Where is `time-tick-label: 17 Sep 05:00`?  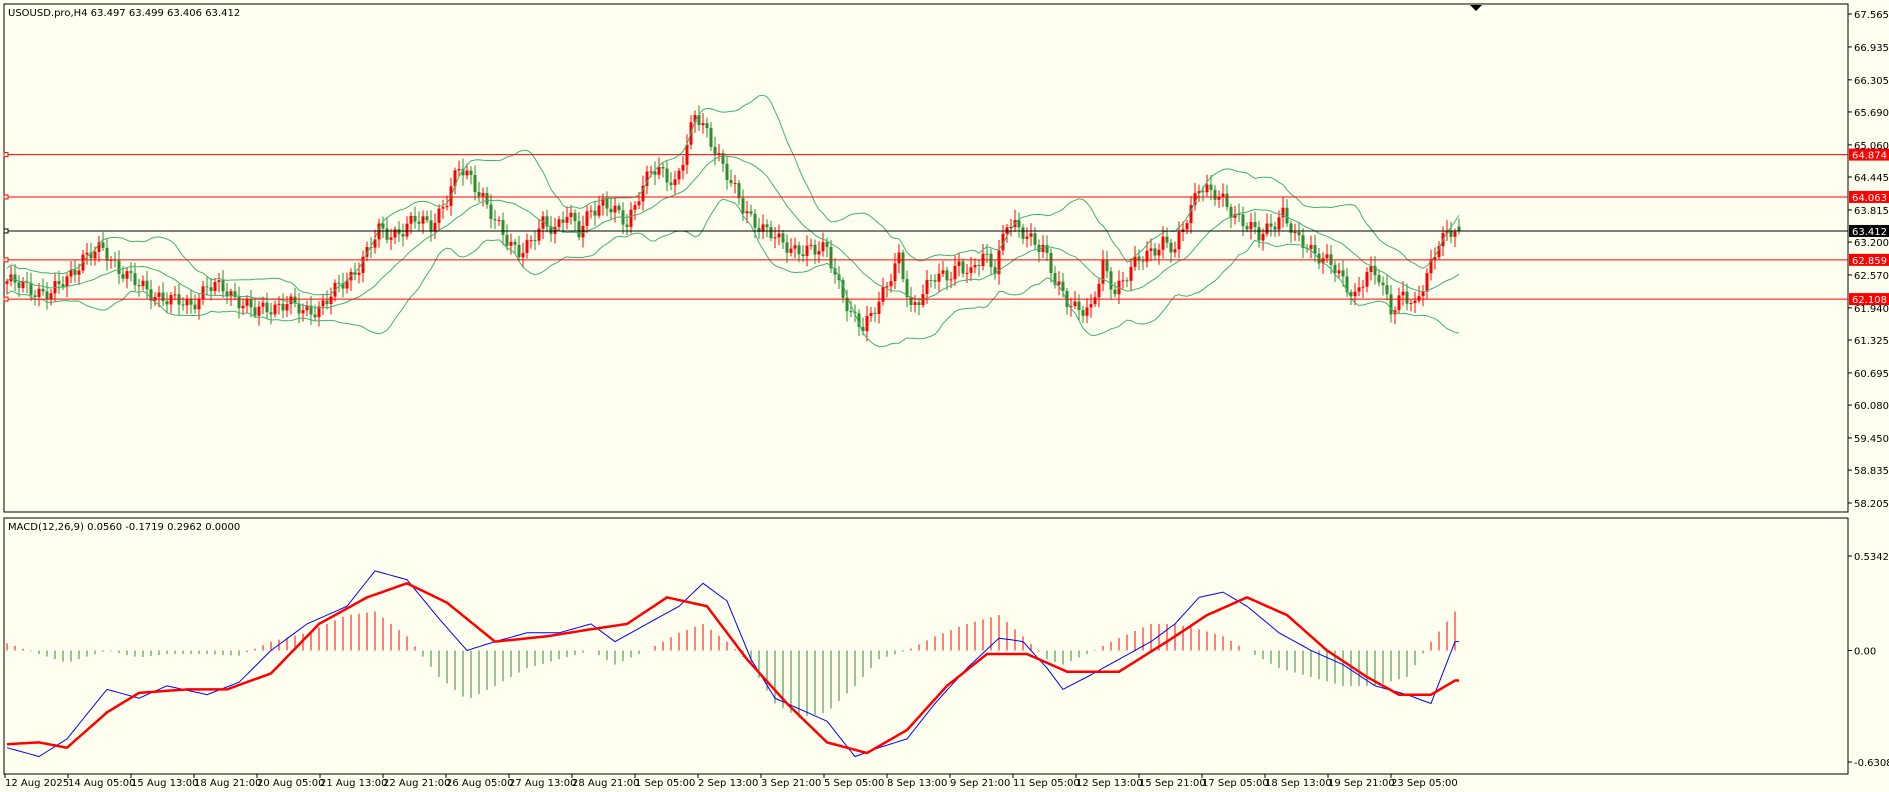 time-tick-label: 17 Sep 05:00 is located at coordinates (1235, 783).